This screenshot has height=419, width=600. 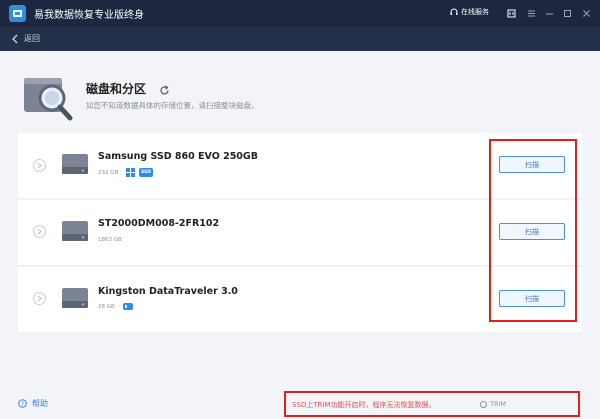 I want to click on disk-badges: SSD, so click(x=140, y=172).